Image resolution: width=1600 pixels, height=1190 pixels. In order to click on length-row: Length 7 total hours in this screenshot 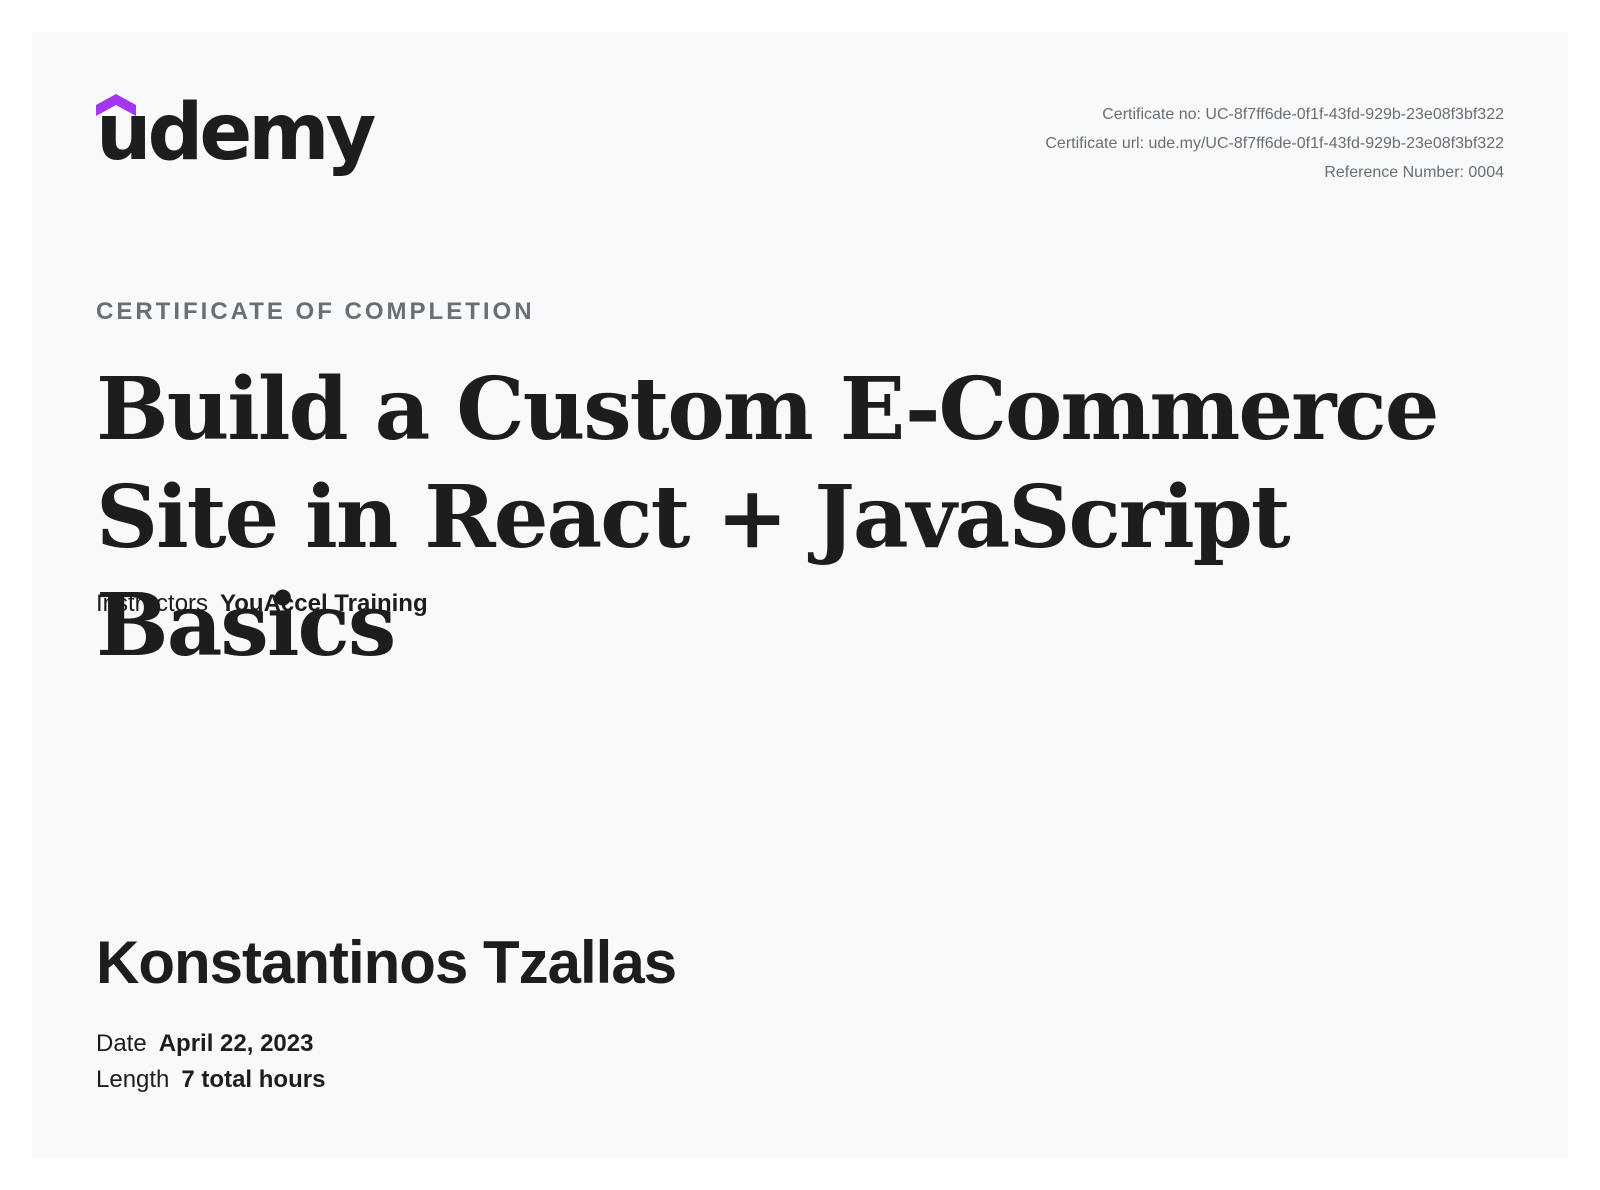, I will do `click(210, 1080)`.